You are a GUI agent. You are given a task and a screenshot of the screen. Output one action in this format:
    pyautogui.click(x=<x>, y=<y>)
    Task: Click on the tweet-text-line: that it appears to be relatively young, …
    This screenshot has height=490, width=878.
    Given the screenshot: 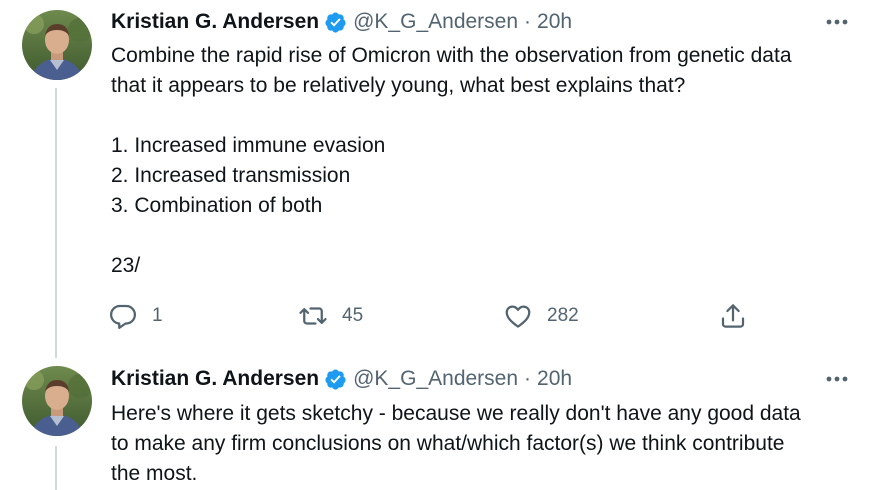 What is the action you would take?
    pyautogui.click(x=398, y=85)
    